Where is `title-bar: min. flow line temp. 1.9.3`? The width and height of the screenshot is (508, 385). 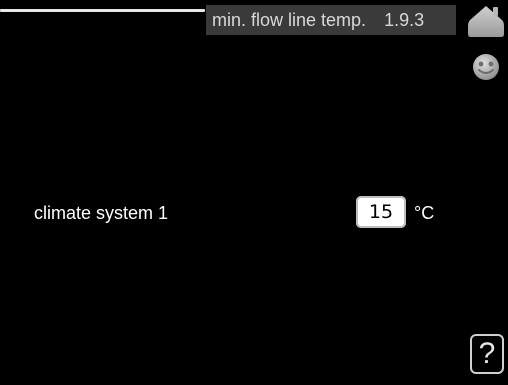 title-bar: min. flow line temp. 1.9.3 is located at coordinates (331, 20).